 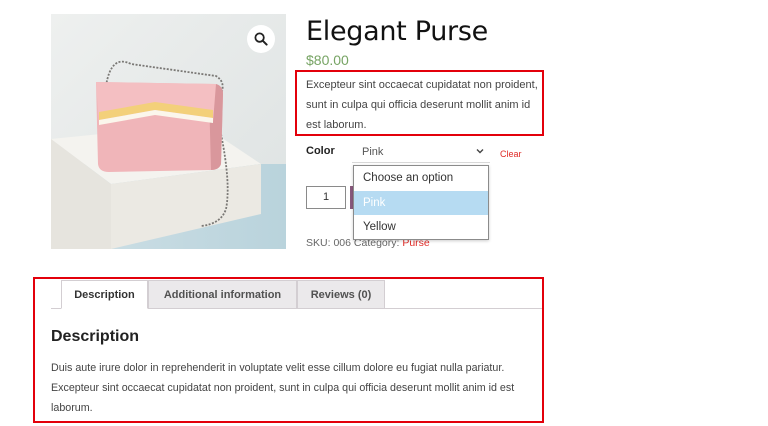 What do you see at coordinates (327, 60) in the screenshot?
I see `product-price: $80.00` at bounding box center [327, 60].